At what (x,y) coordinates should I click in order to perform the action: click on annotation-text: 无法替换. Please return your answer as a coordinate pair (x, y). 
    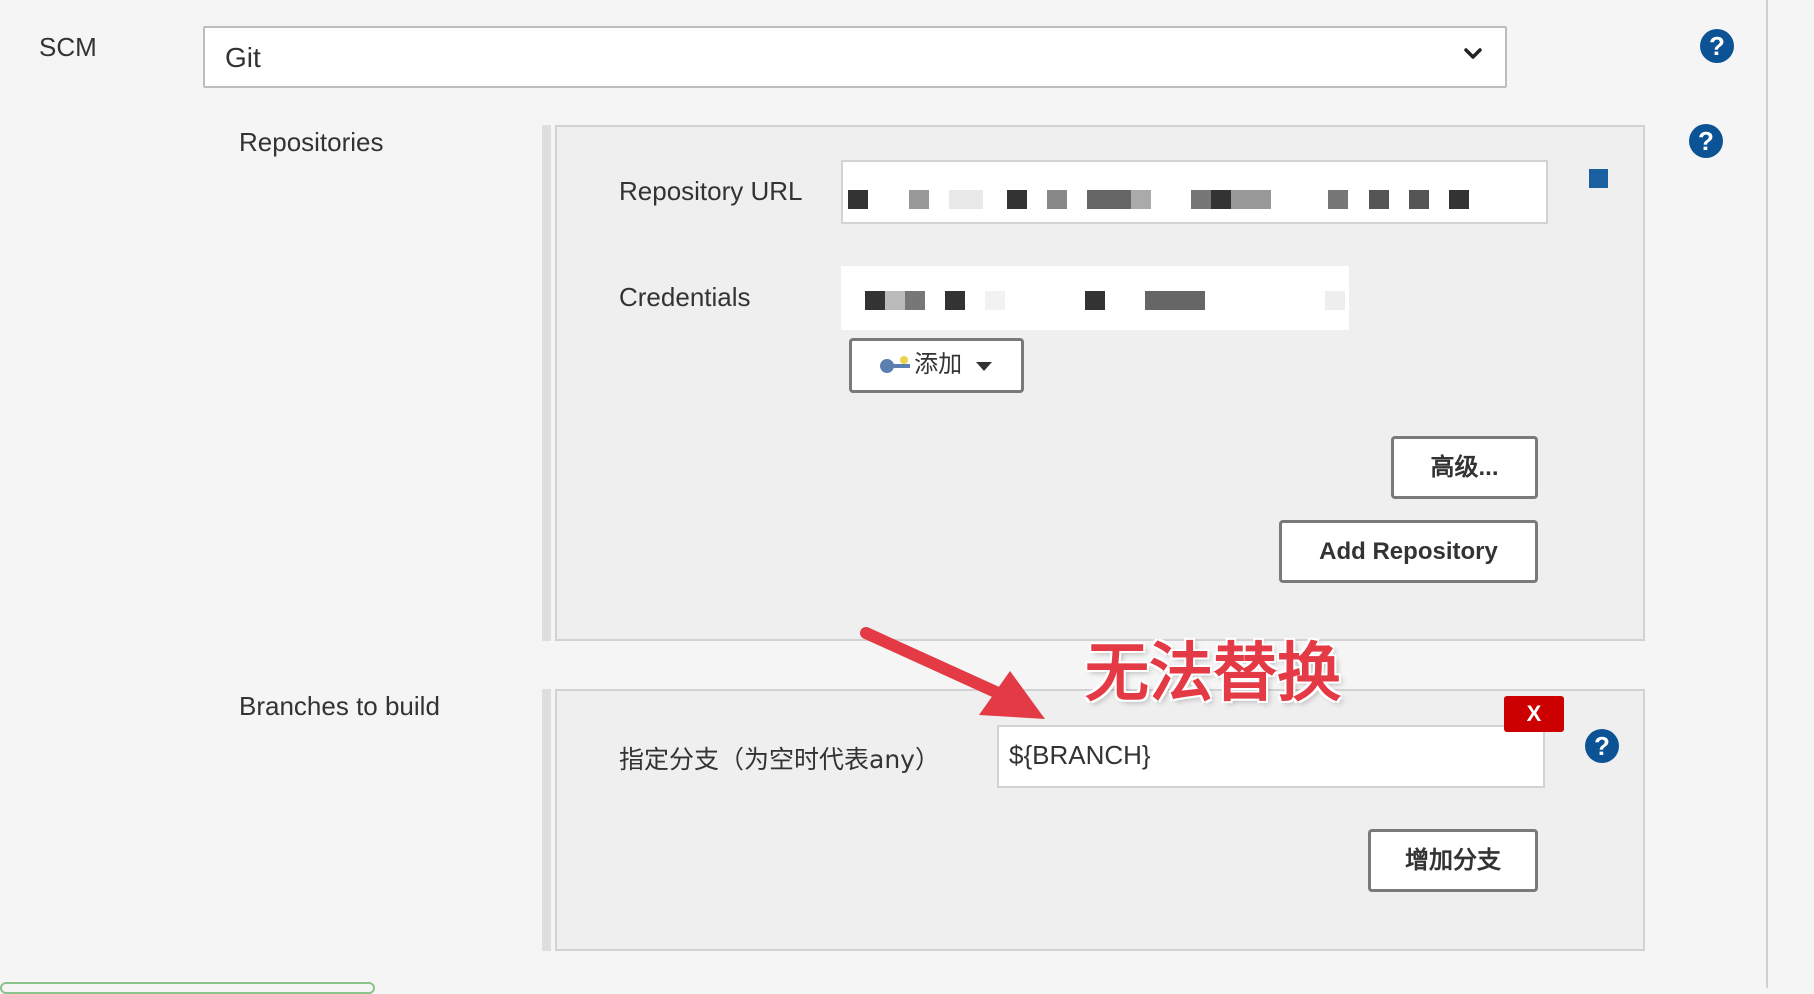
    Looking at the image, I should click on (1213, 674).